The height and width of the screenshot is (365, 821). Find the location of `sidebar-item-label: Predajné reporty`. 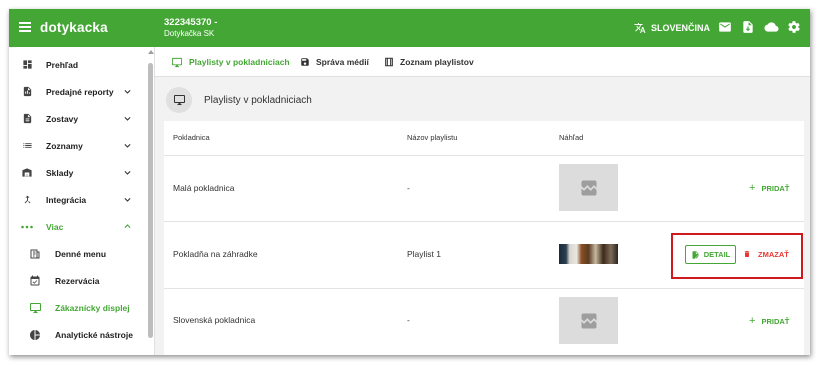

sidebar-item-label: Predajné reporty is located at coordinates (80, 91).